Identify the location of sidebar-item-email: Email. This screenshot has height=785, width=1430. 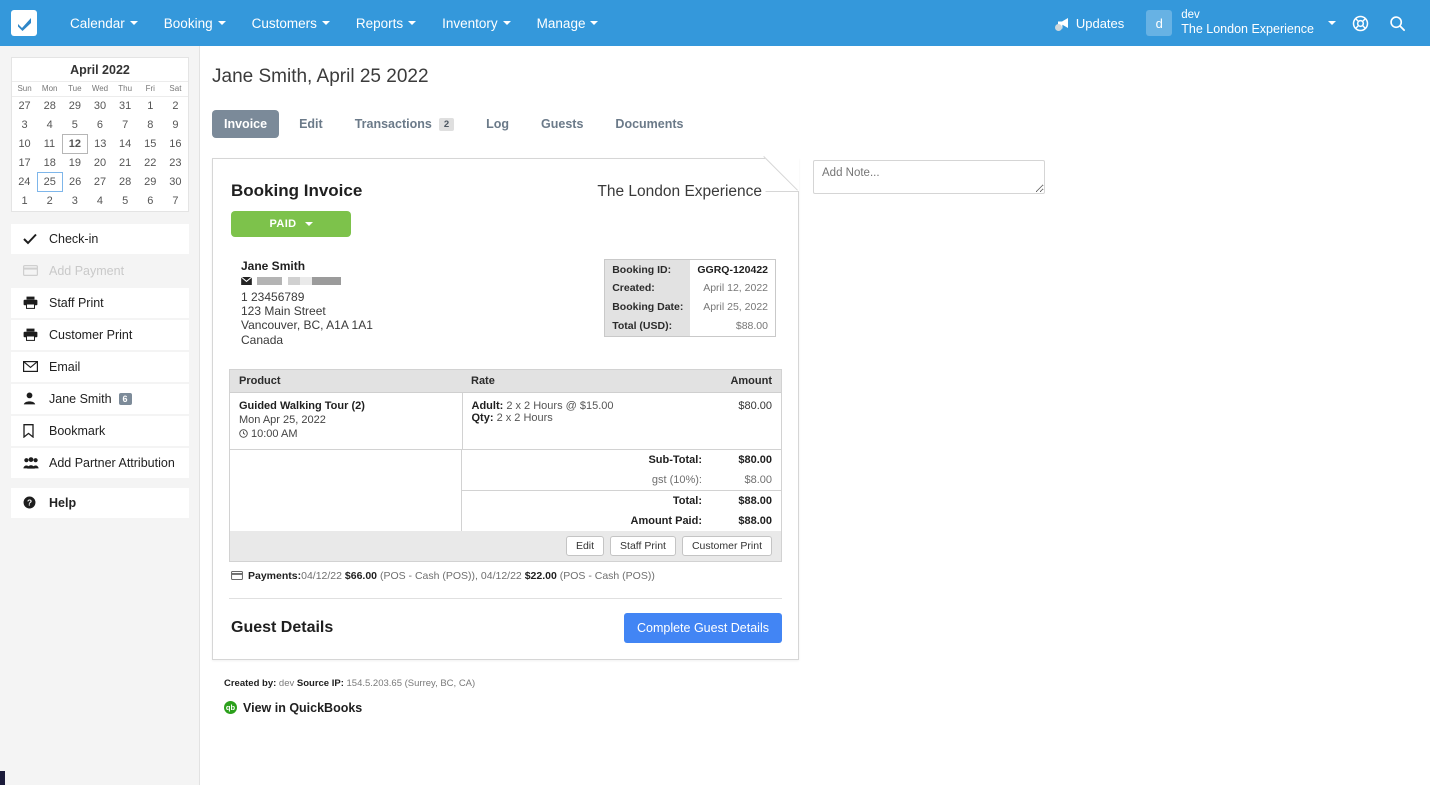
(100, 366).